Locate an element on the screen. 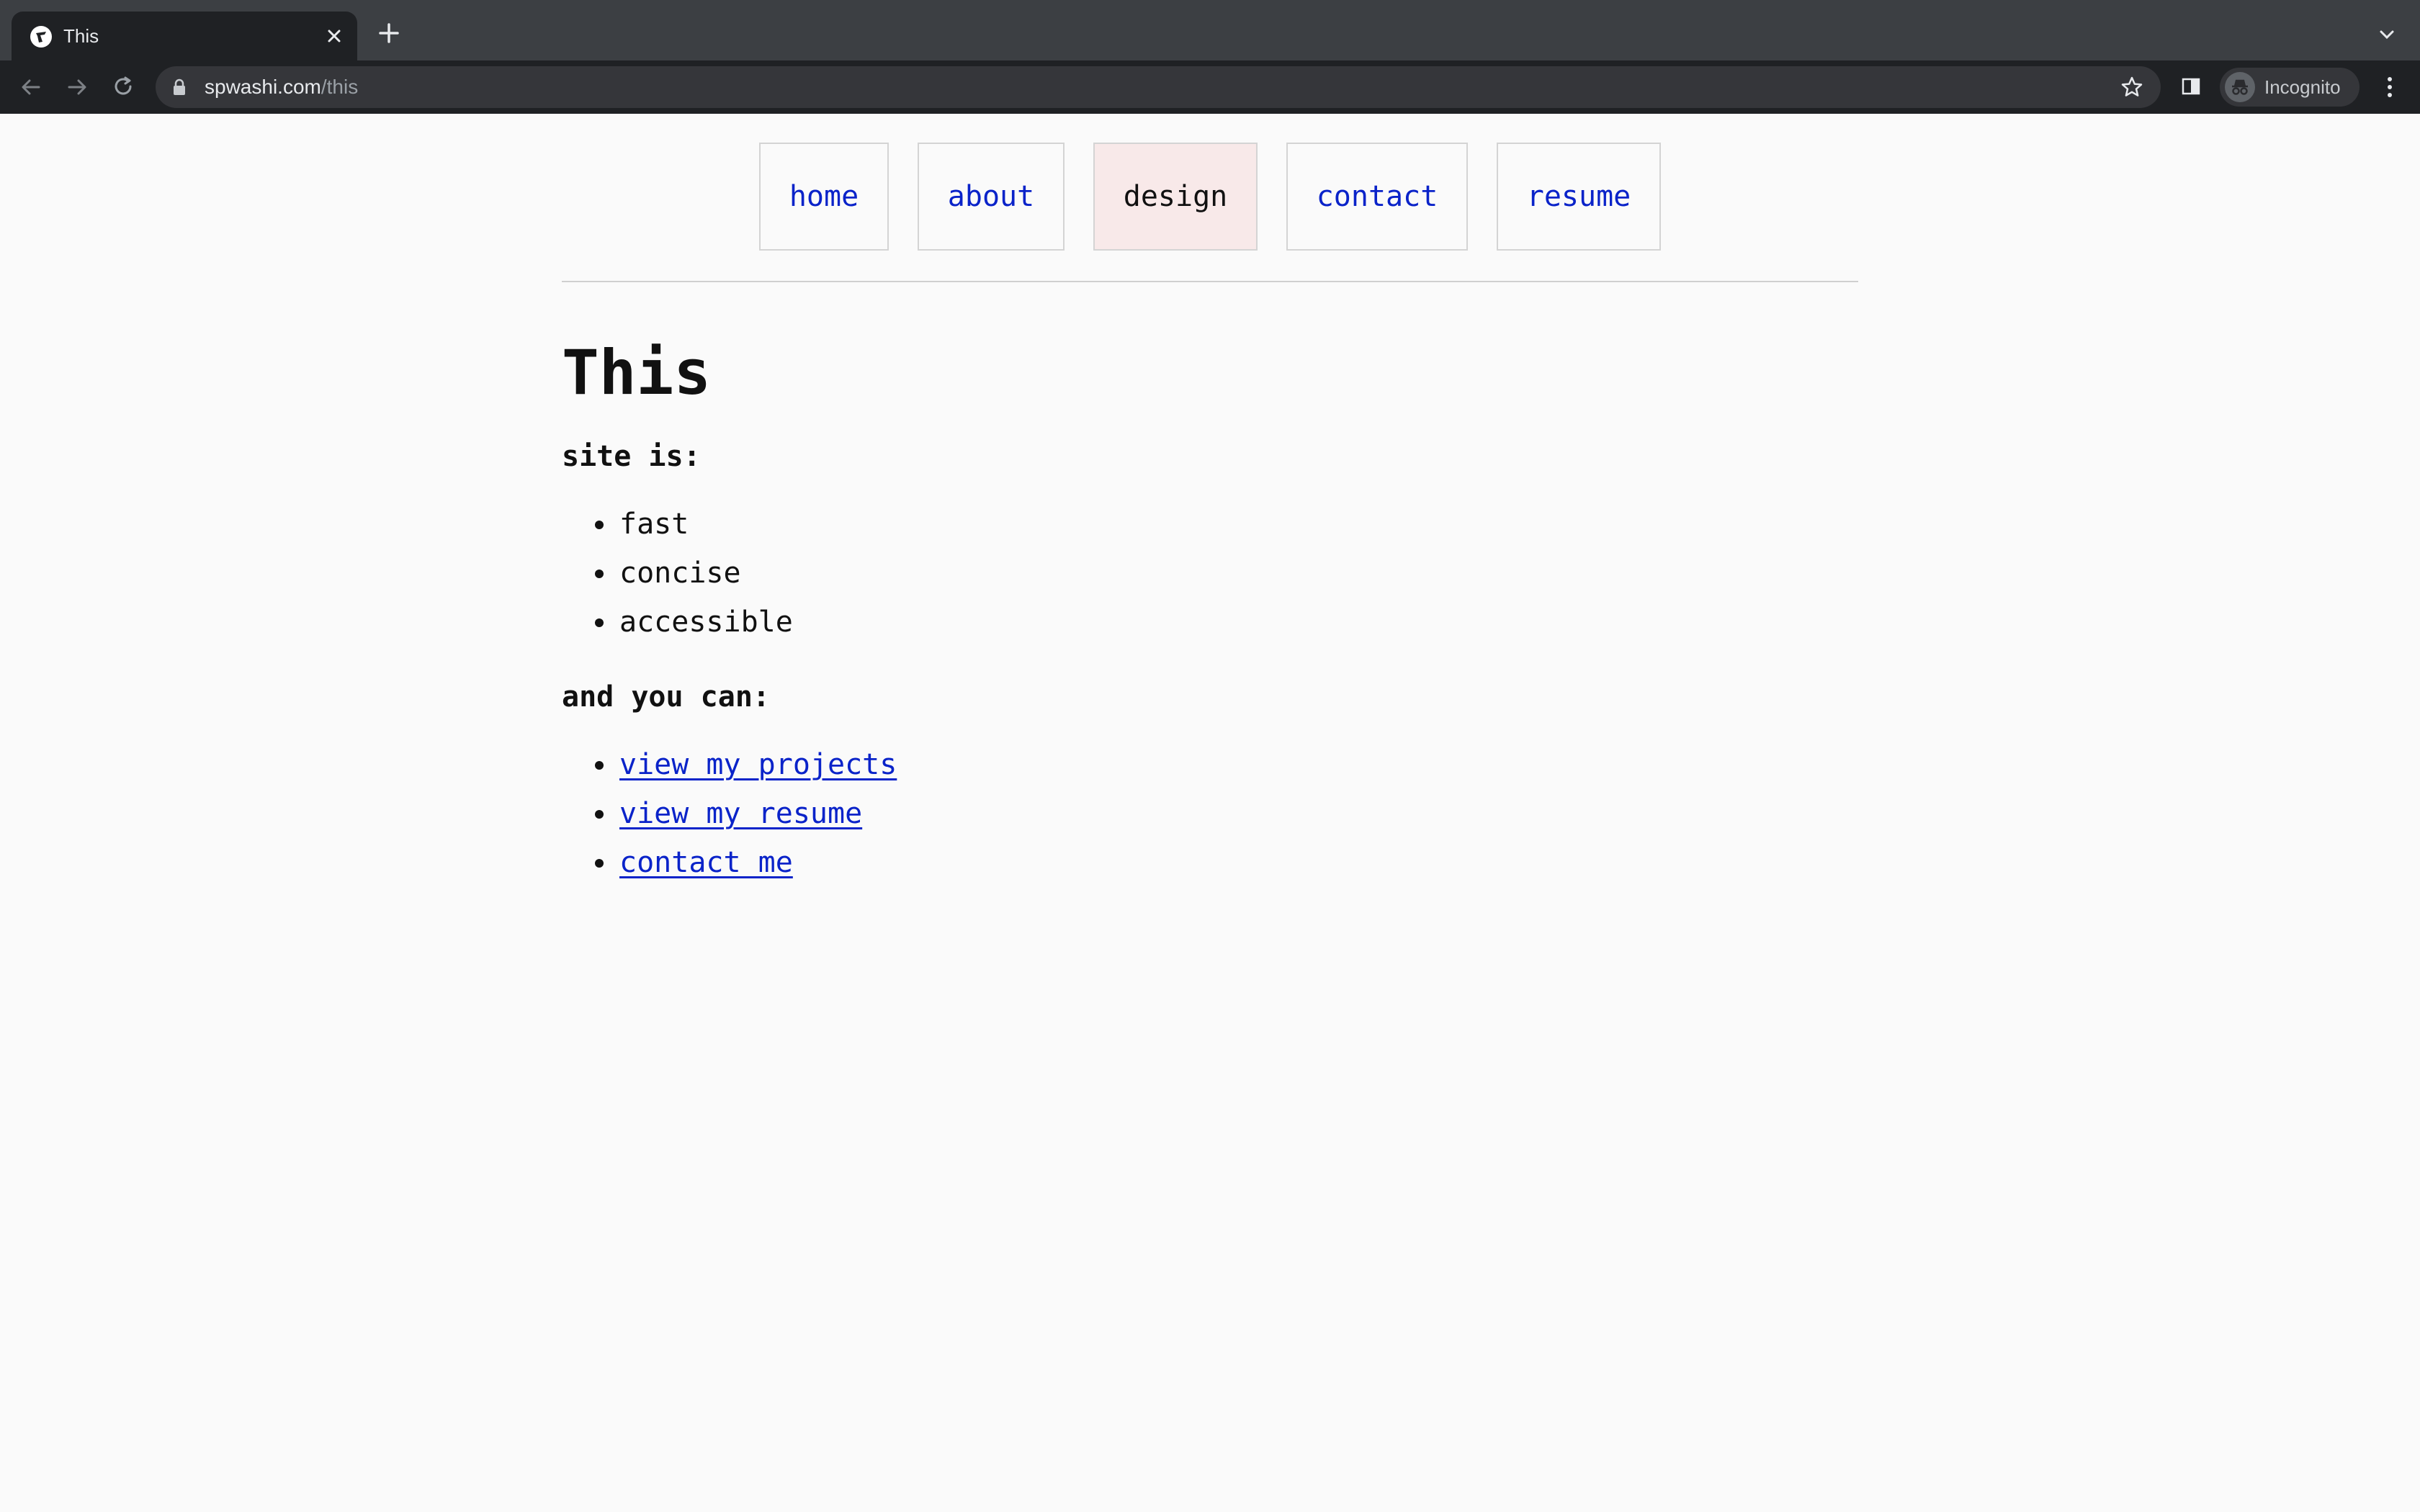 This screenshot has width=2420, height=1512. nav-design-link: design is located at coordinates (1175, 197).